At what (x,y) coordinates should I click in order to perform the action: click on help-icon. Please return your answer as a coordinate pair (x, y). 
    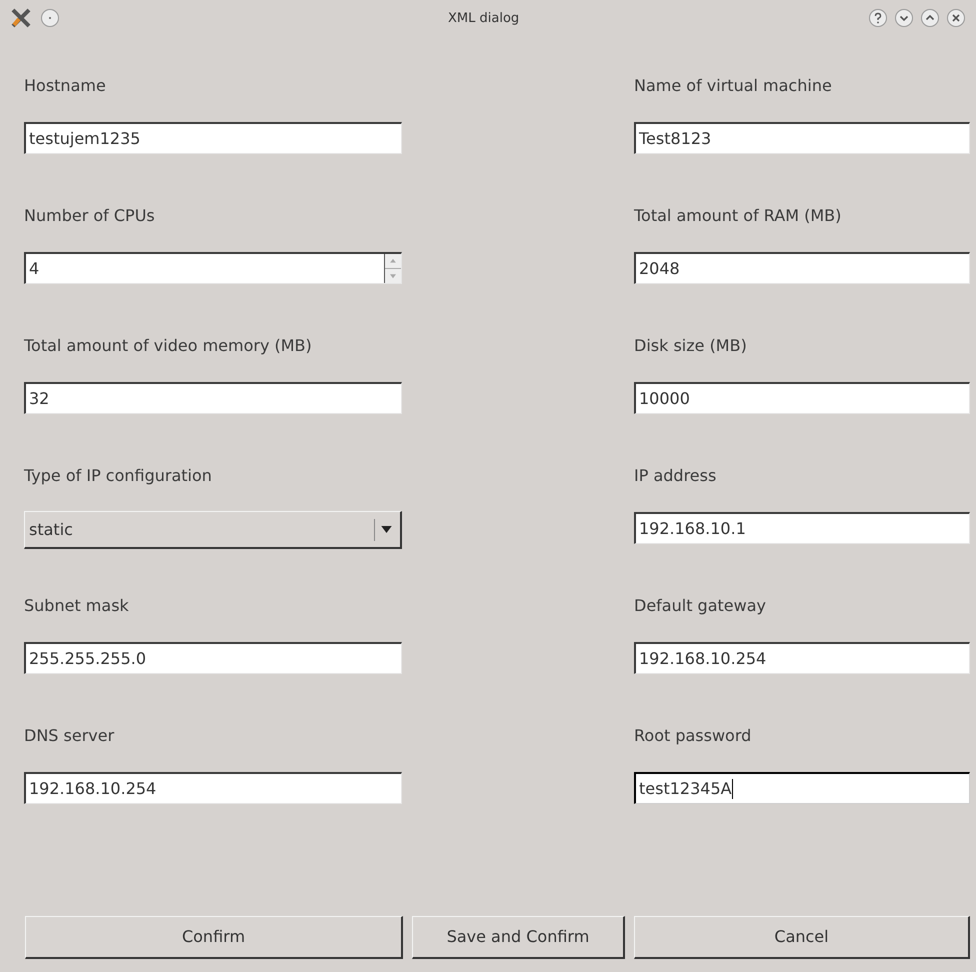
    Looking at the image, I should click on (878, 18).